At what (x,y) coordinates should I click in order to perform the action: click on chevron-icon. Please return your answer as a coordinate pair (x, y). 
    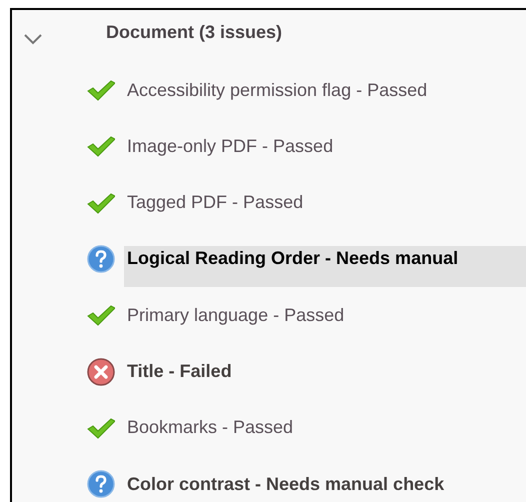
    Looking at the image, I should click on (33, 39).